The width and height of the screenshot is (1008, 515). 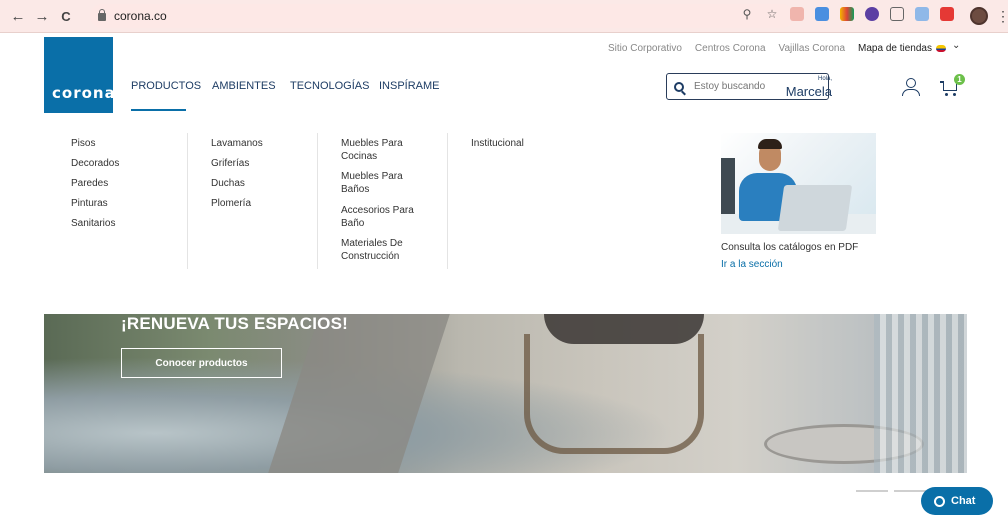 I want to click on catalog-promo-link: Ir a la sección, so click(x=752, y=264).